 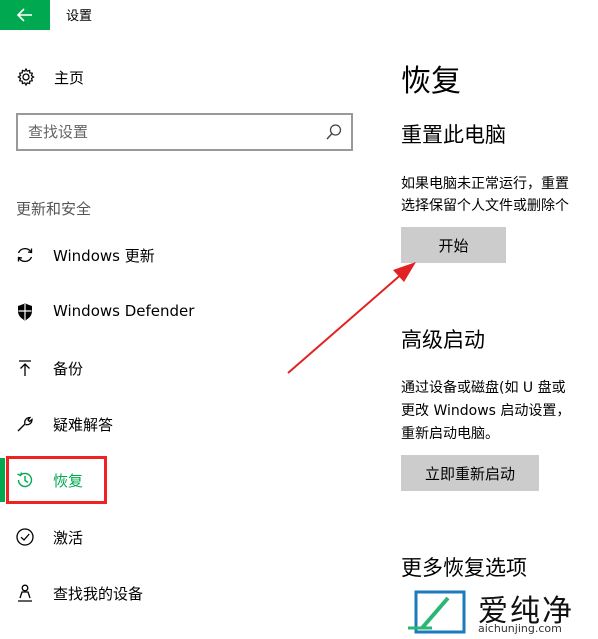 I want to click on advanced-startup-heading: 高级启动, so click(x=443, y=340).